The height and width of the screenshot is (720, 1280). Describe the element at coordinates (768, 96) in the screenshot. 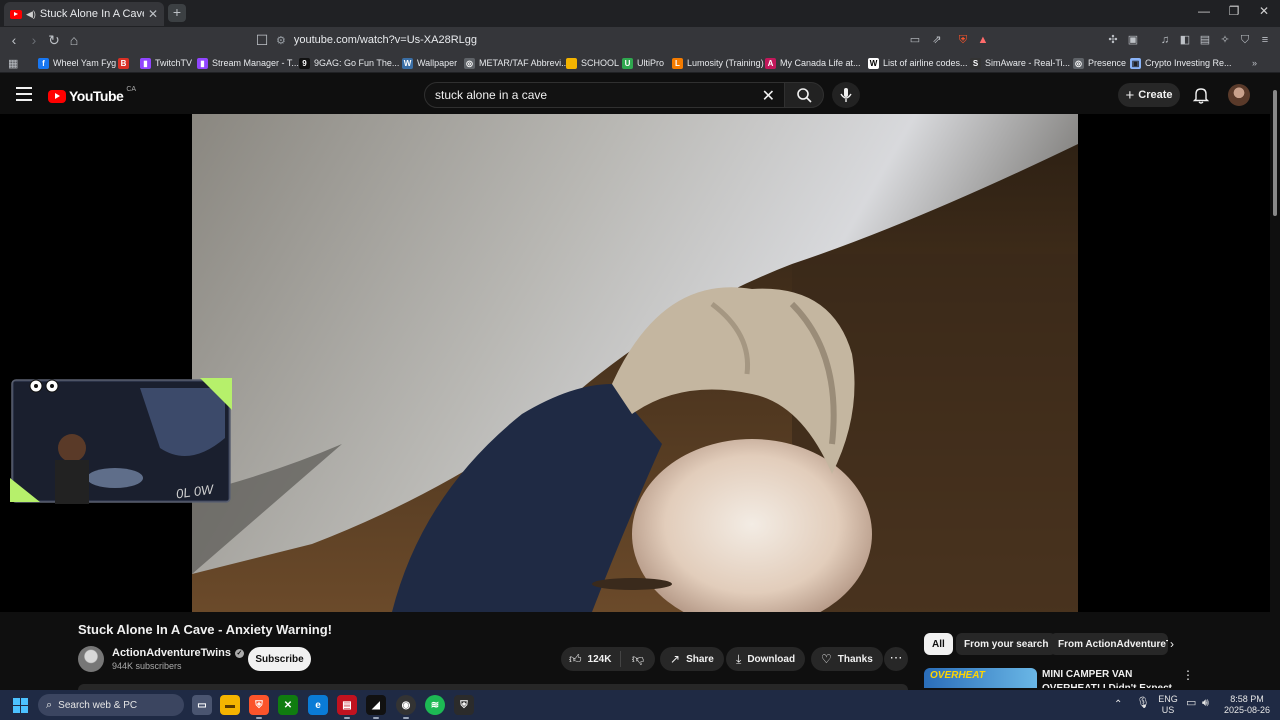

I see `clear-search-icon: ✕` at that location.